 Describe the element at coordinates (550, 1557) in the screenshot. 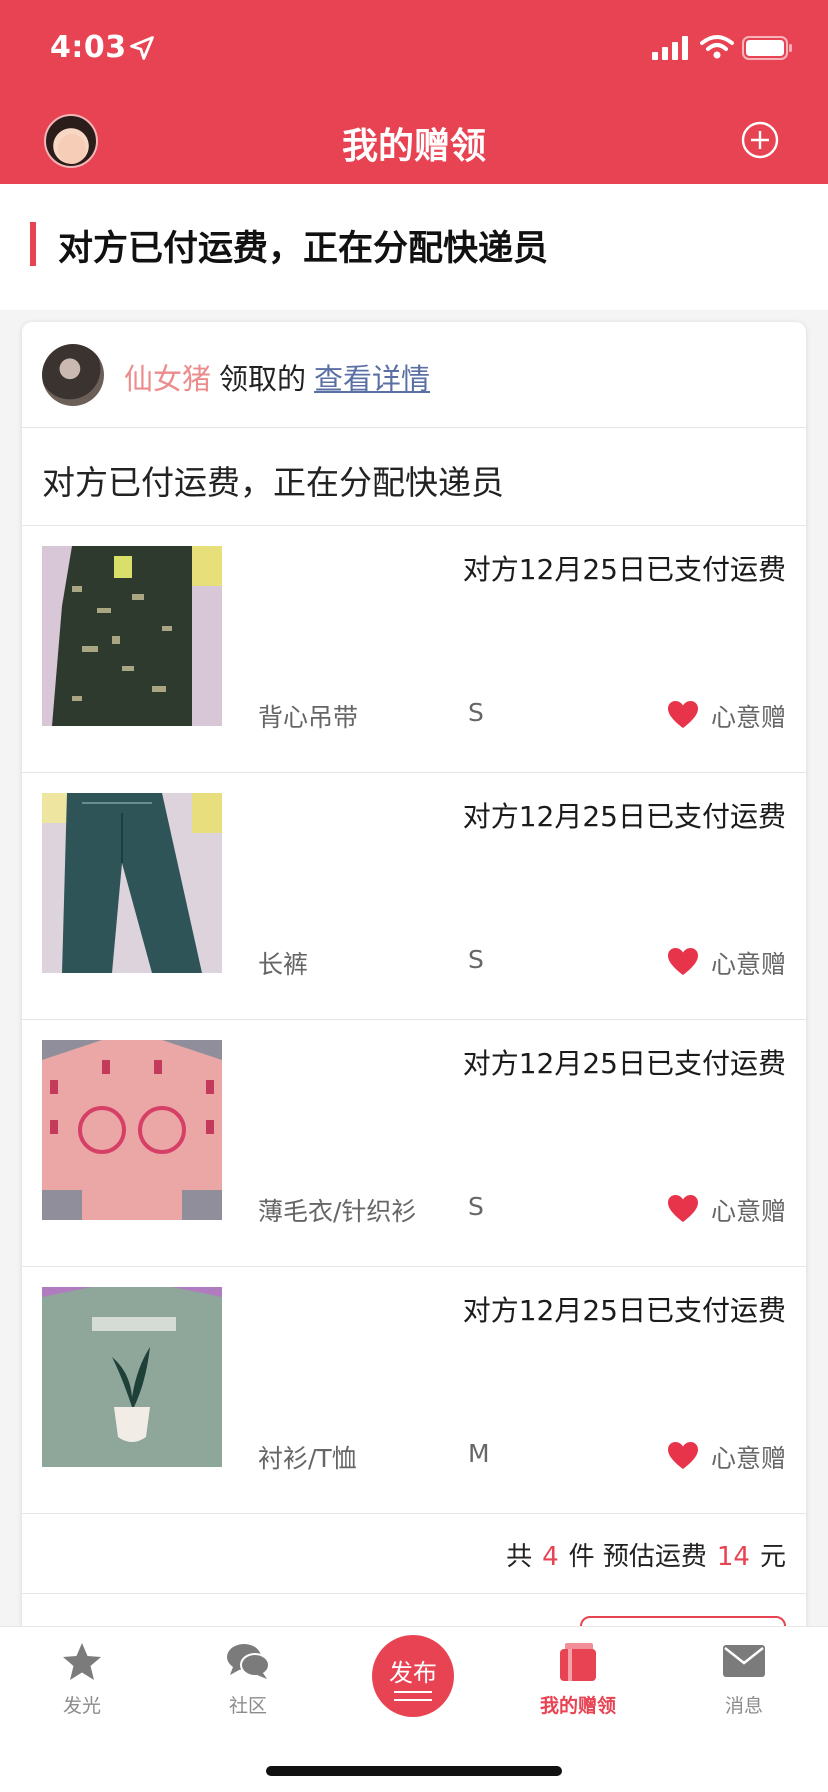

I see `item-count: 4` at that location.